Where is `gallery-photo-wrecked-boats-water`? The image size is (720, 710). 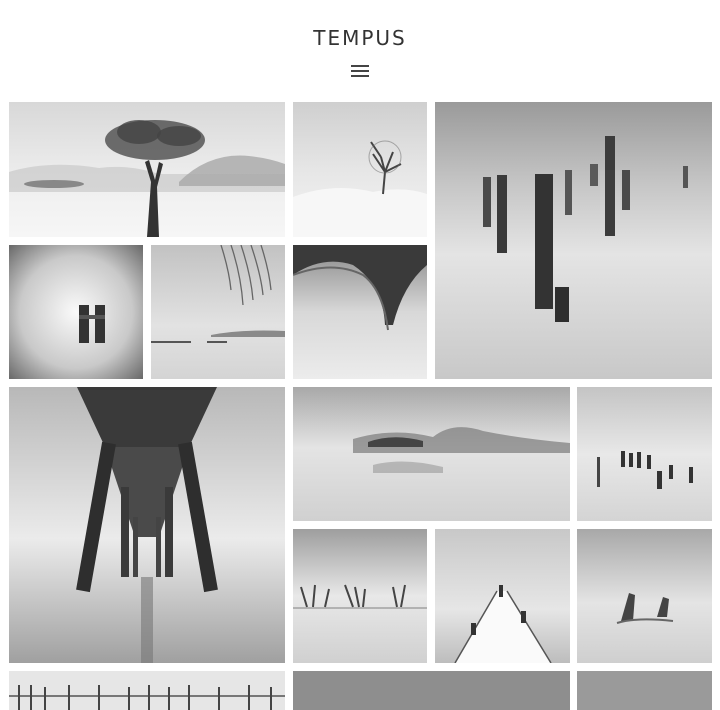
gallery-photo-wrecked-boats-water is located at coordinates (644, 596).